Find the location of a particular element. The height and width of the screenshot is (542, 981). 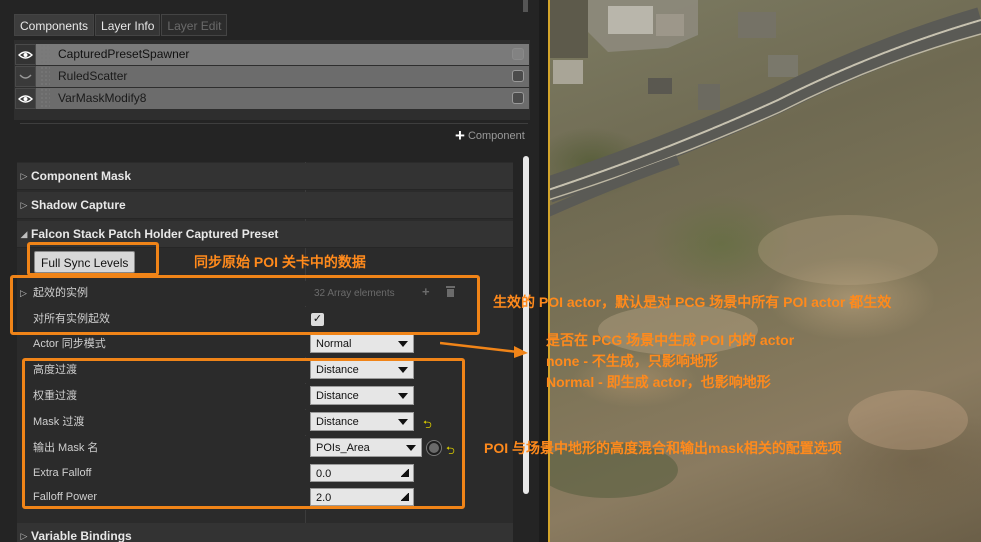

panel-edge is located at coordinates (543, 271).